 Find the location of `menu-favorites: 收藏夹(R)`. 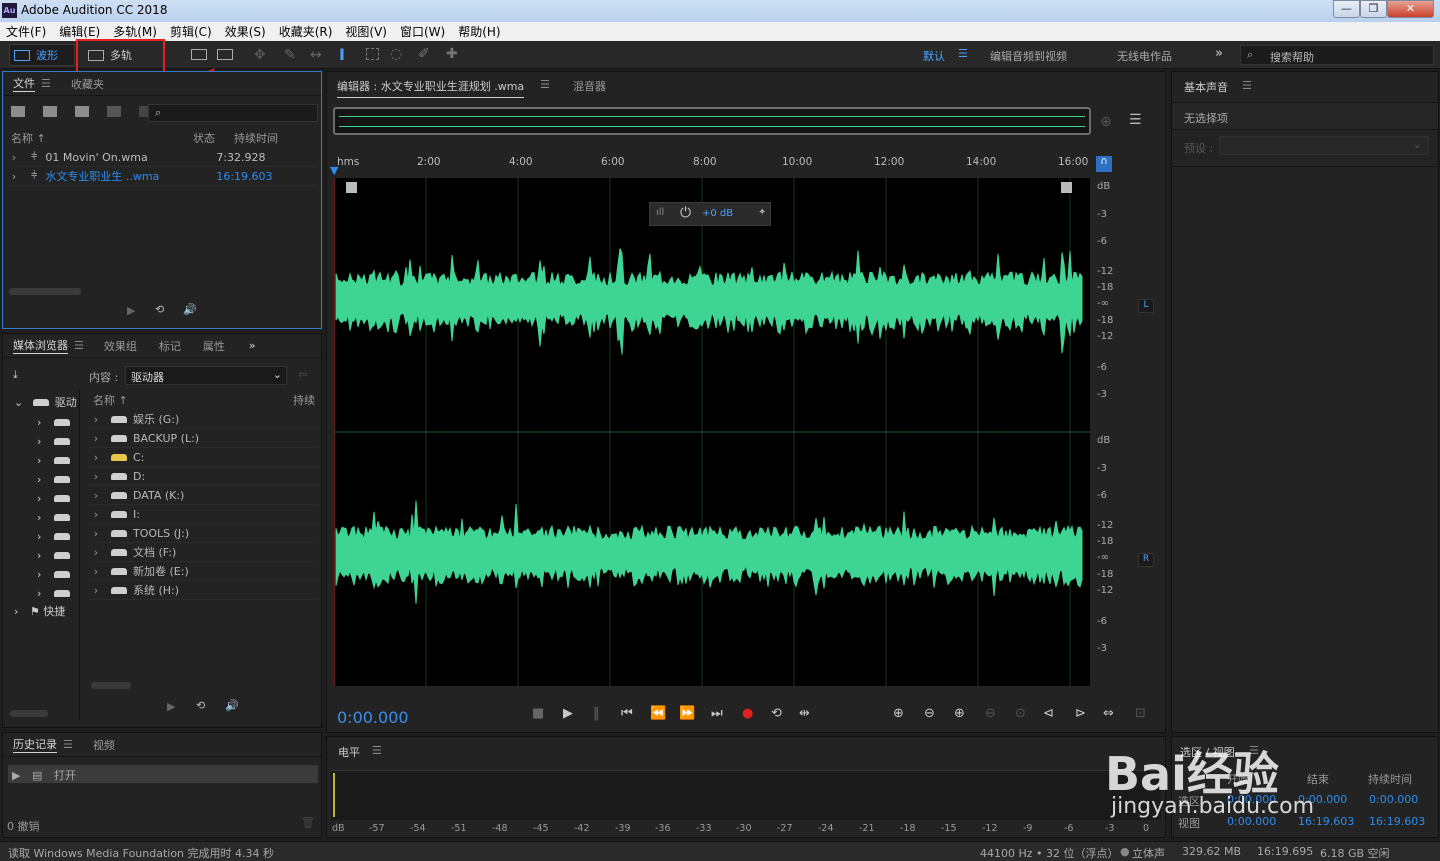

menu-favorites: 收藏夹(R) is located at coordinates (306, 31).